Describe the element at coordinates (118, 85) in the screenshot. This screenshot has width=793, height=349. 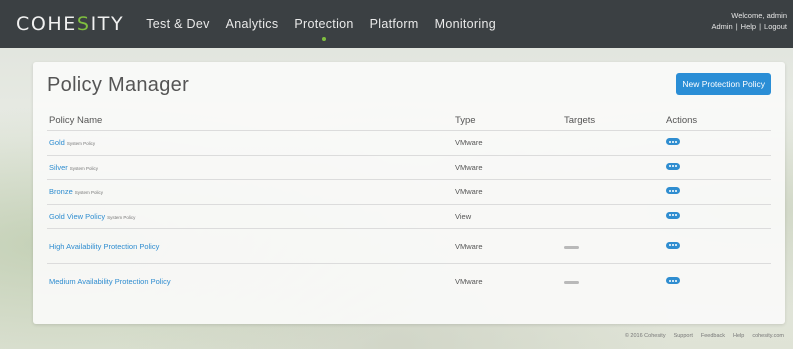
I see `page-title: Policy Manager` at that location.